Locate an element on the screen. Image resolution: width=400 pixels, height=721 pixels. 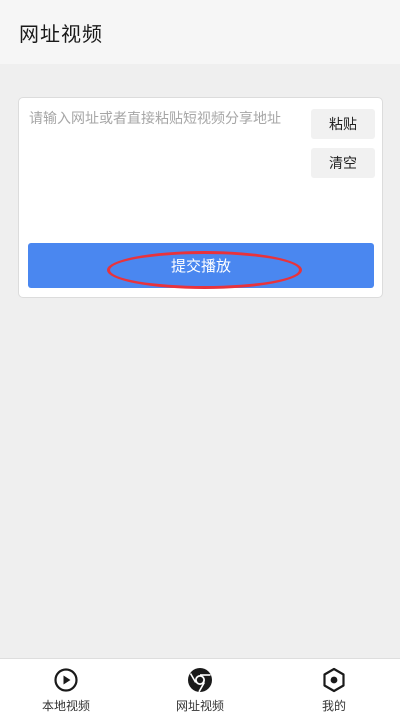
app-header: 网址视频 is located at coordinates (200, 32).